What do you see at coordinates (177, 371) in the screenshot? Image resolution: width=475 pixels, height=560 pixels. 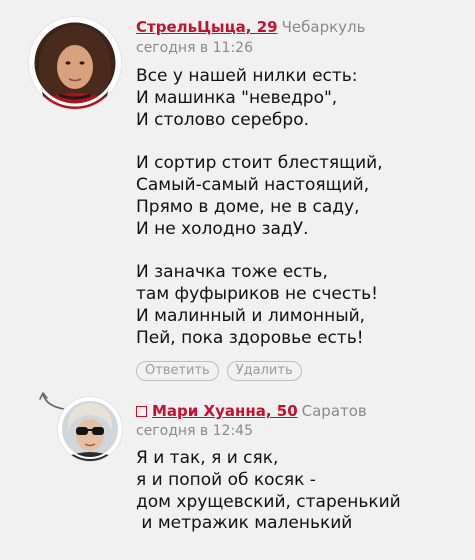 I see `reply-button: Ответить` at bounding box center [177, 371].